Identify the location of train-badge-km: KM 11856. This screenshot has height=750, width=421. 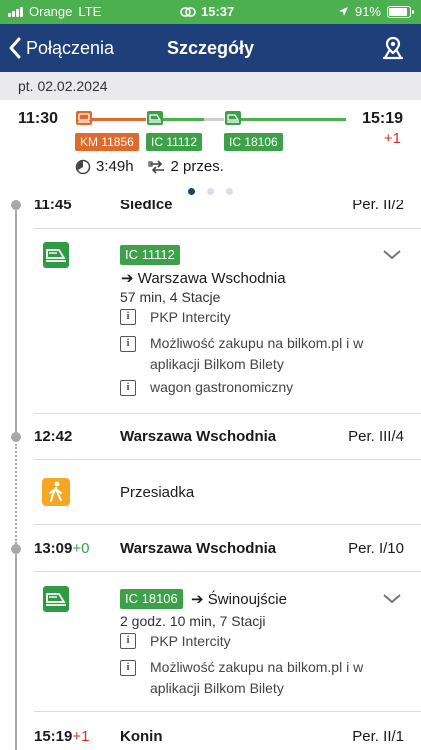
(107, 142).